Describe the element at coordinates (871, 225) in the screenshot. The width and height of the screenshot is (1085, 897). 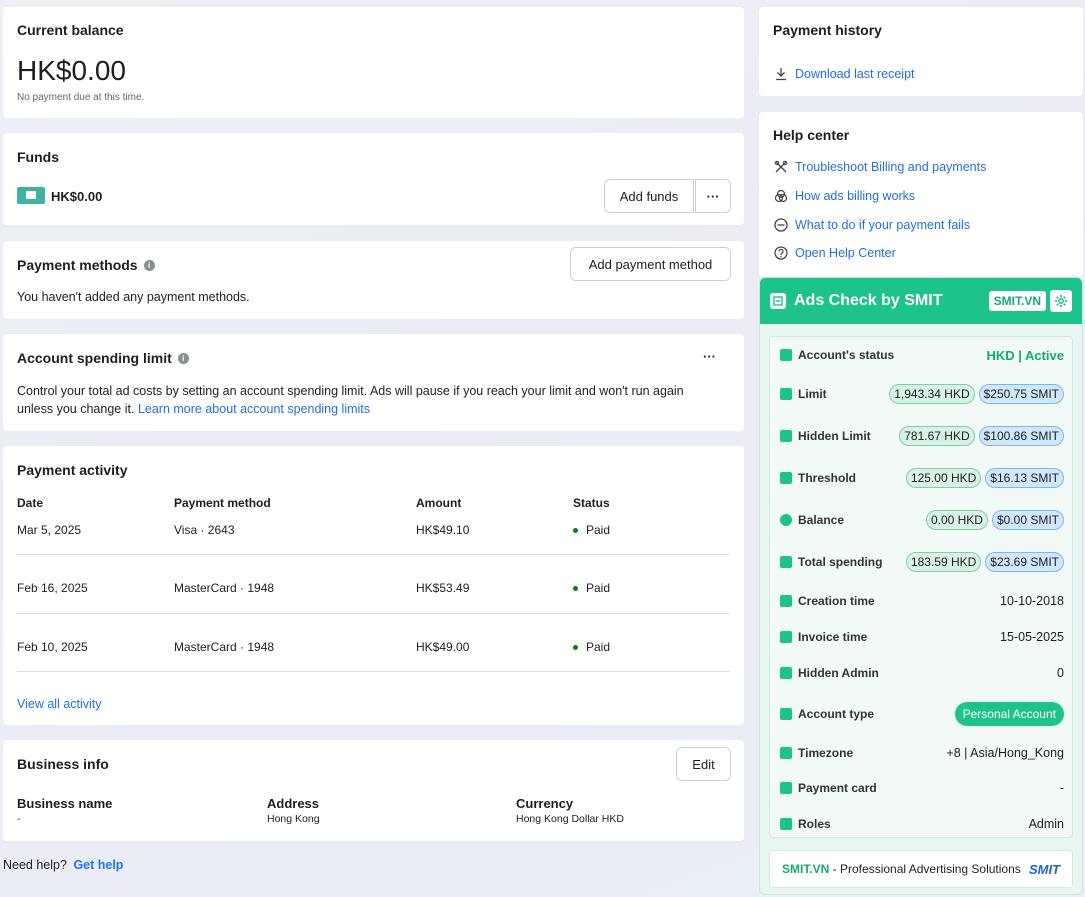
I see `help-link-payment-fails: What to do if your payment fails` at that location.